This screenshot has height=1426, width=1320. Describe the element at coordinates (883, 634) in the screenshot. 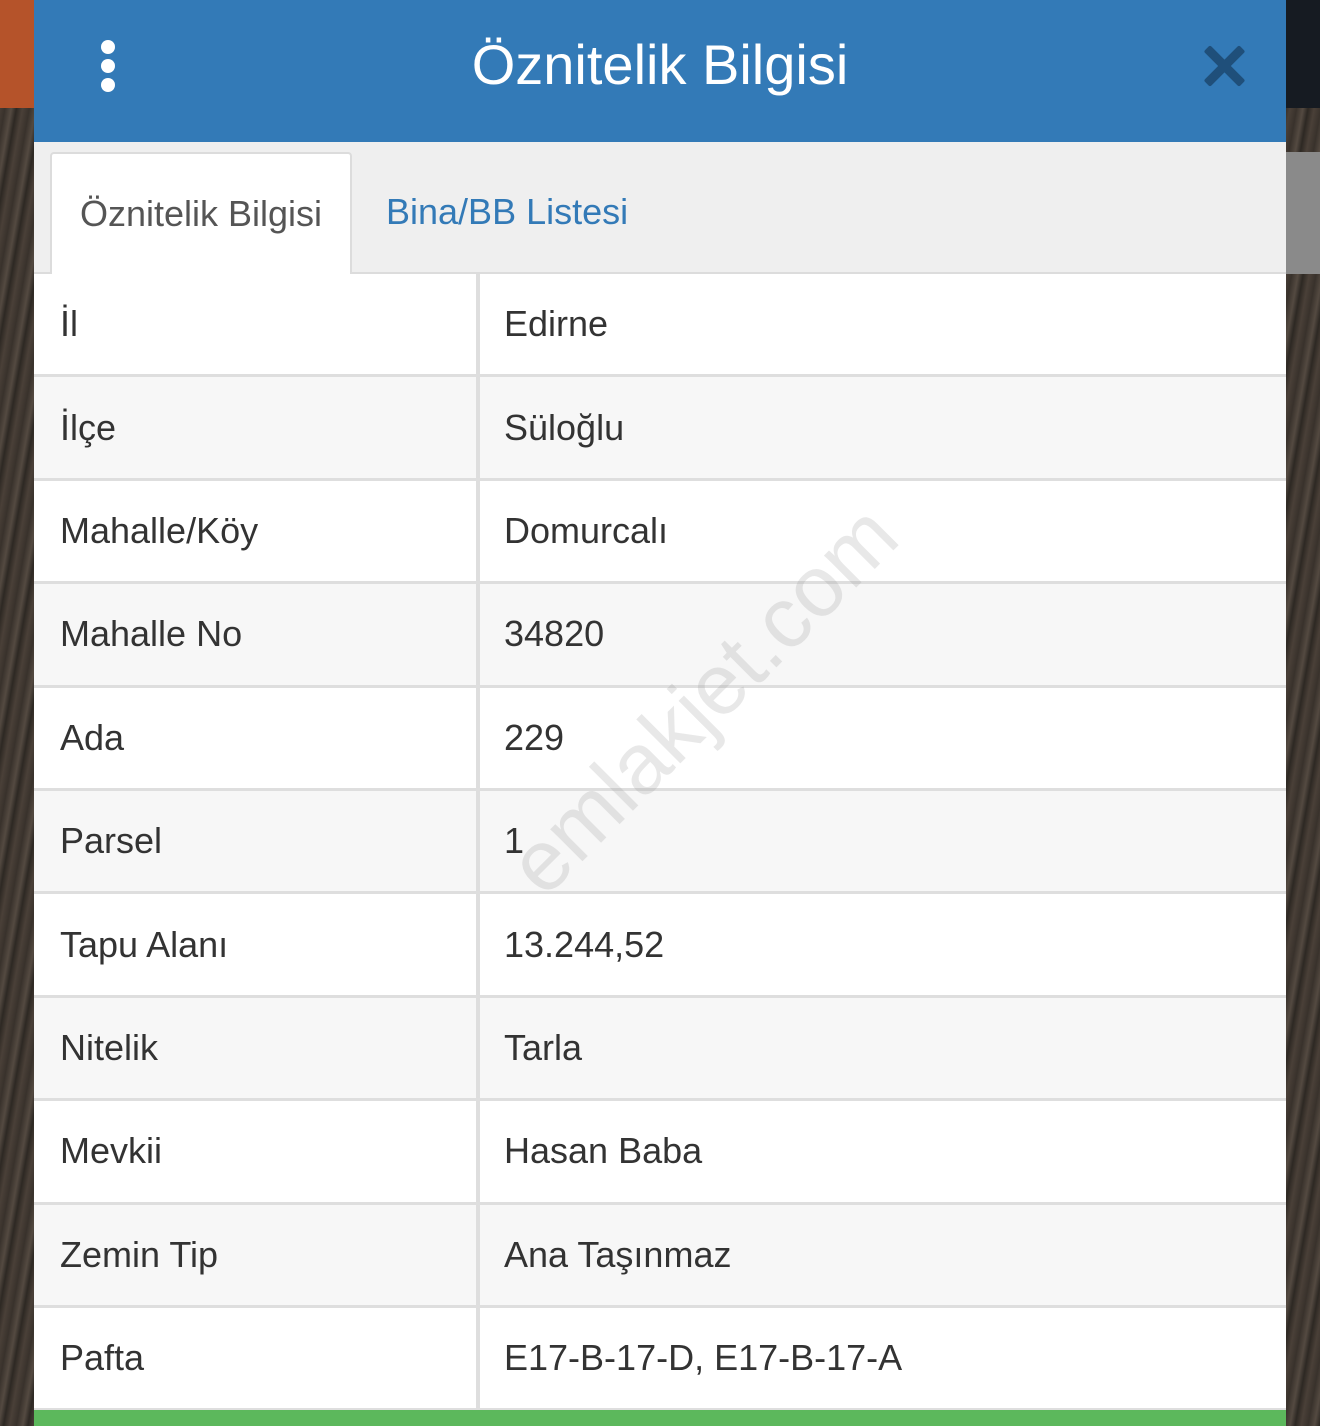

I see `attribute-value: 34820` at that location.